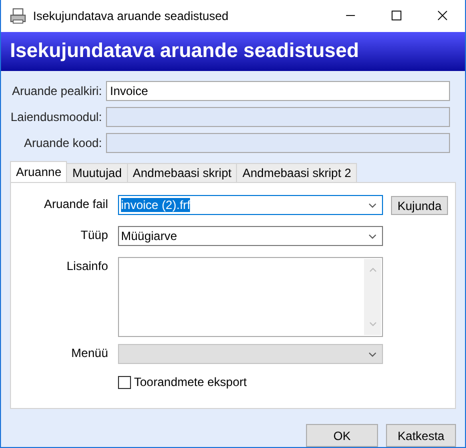 This screenshot has width=466, height=448. Describe the element at coordinates (131, 15) in the screenshot. I see `window-title: Isekujundatava aruande seadistused` at that location.